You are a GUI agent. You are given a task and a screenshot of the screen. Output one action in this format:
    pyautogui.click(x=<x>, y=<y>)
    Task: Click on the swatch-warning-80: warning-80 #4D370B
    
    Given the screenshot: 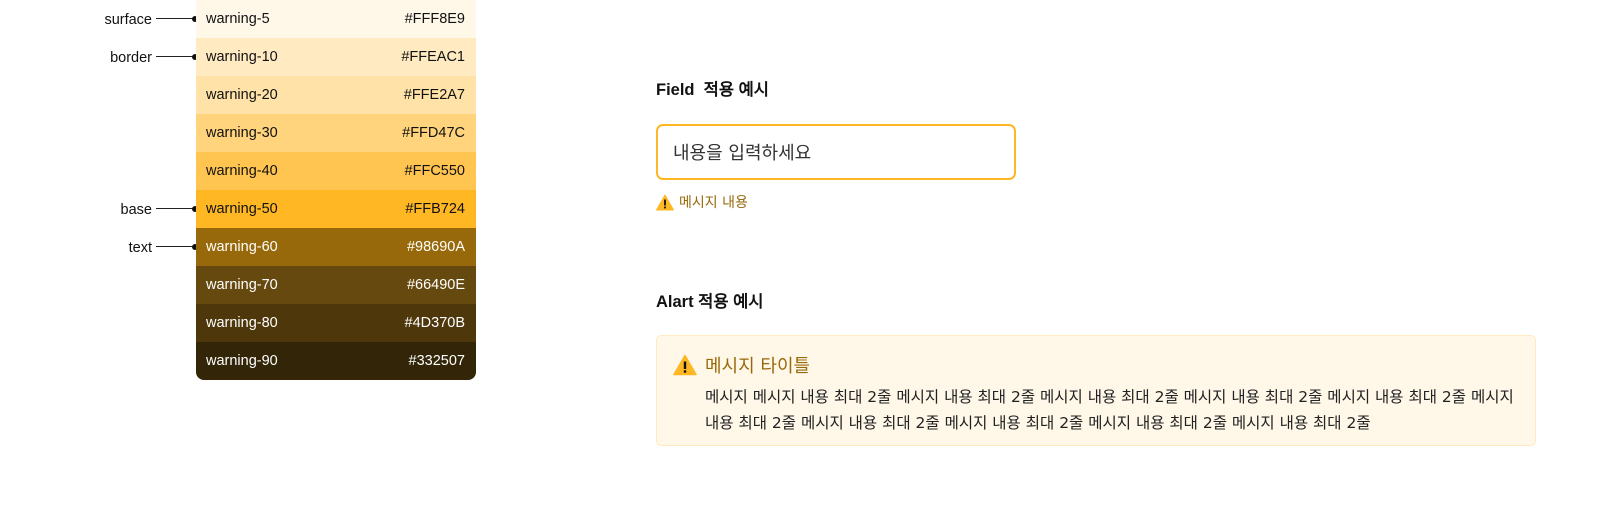 What is the action you would take?
    pyautogui.click(x=336, y=323)
    